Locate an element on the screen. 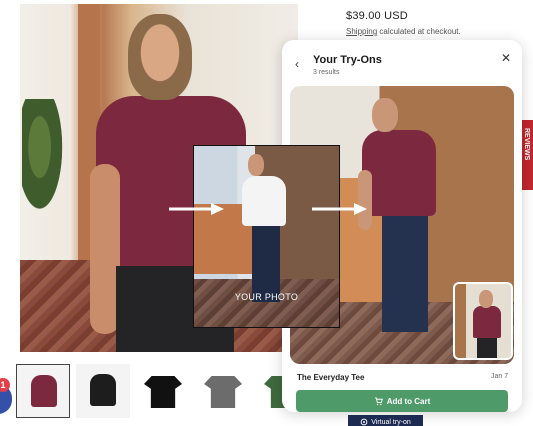 The width and height of the screenshot is (533, 426). shipping-note: Shipping calculated at checkout. is located at coordinates (403, 31).